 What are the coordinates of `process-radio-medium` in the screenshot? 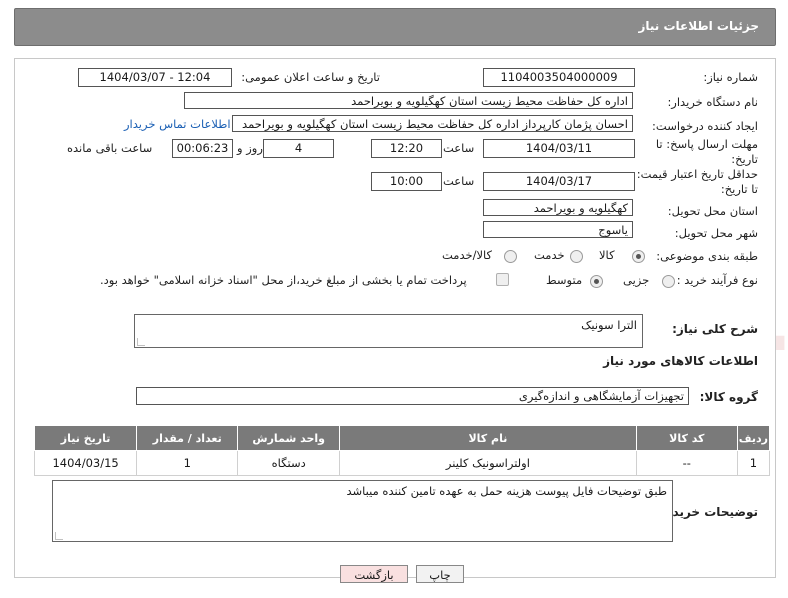 It's located at (596, 281).